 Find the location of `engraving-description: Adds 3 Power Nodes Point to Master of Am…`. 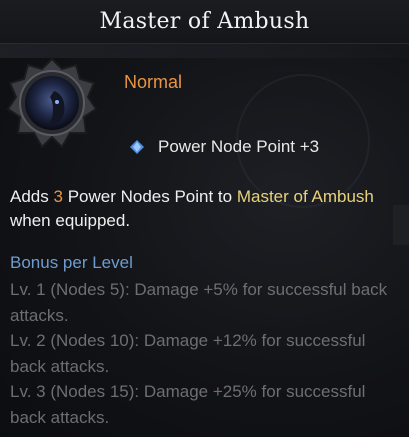

engraving-description: Adds 3 Power Nodes Point to Master of Am… is located at coordinates (202, 209).